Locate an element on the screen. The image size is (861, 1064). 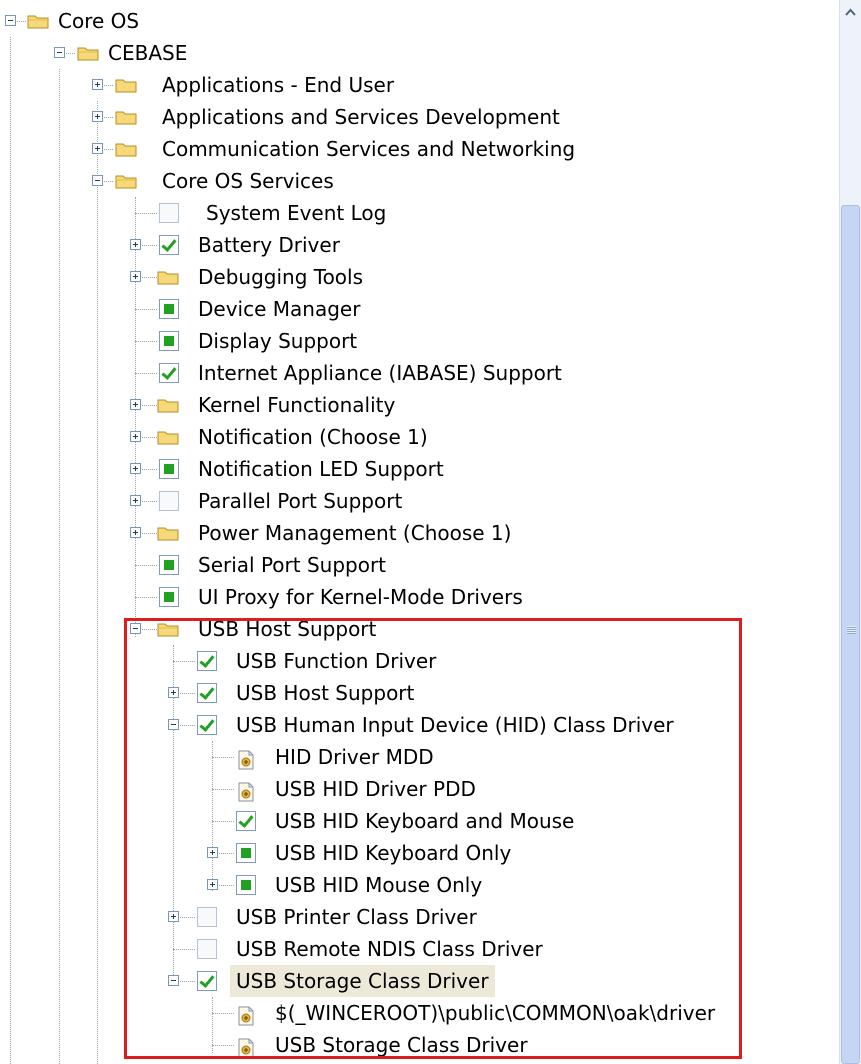
tree-node-comm-services: Communication Services and Networking is located at coordinates (350, 149).